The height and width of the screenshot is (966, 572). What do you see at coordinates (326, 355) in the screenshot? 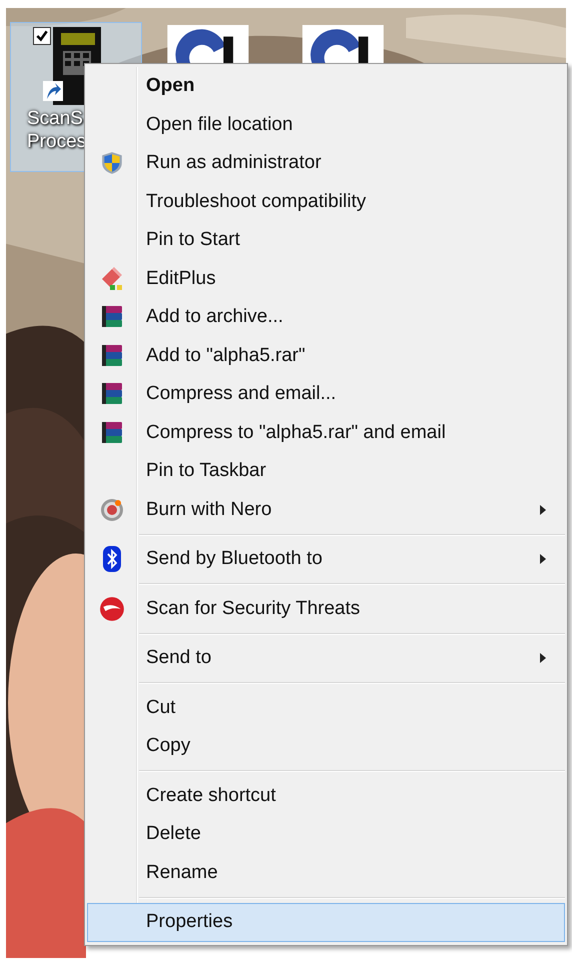
I see `menu-item: Add to "alpha5.rar"` at bounding box center [326, 355].